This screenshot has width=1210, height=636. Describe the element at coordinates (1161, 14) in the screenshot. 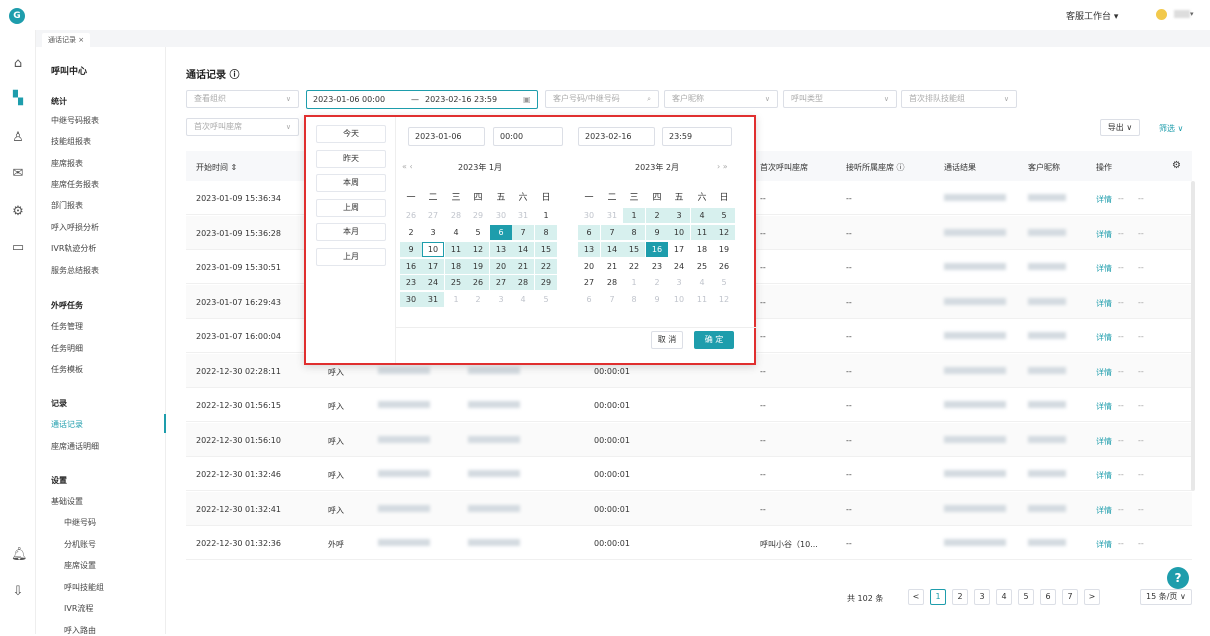

I see `avatar` at that location.